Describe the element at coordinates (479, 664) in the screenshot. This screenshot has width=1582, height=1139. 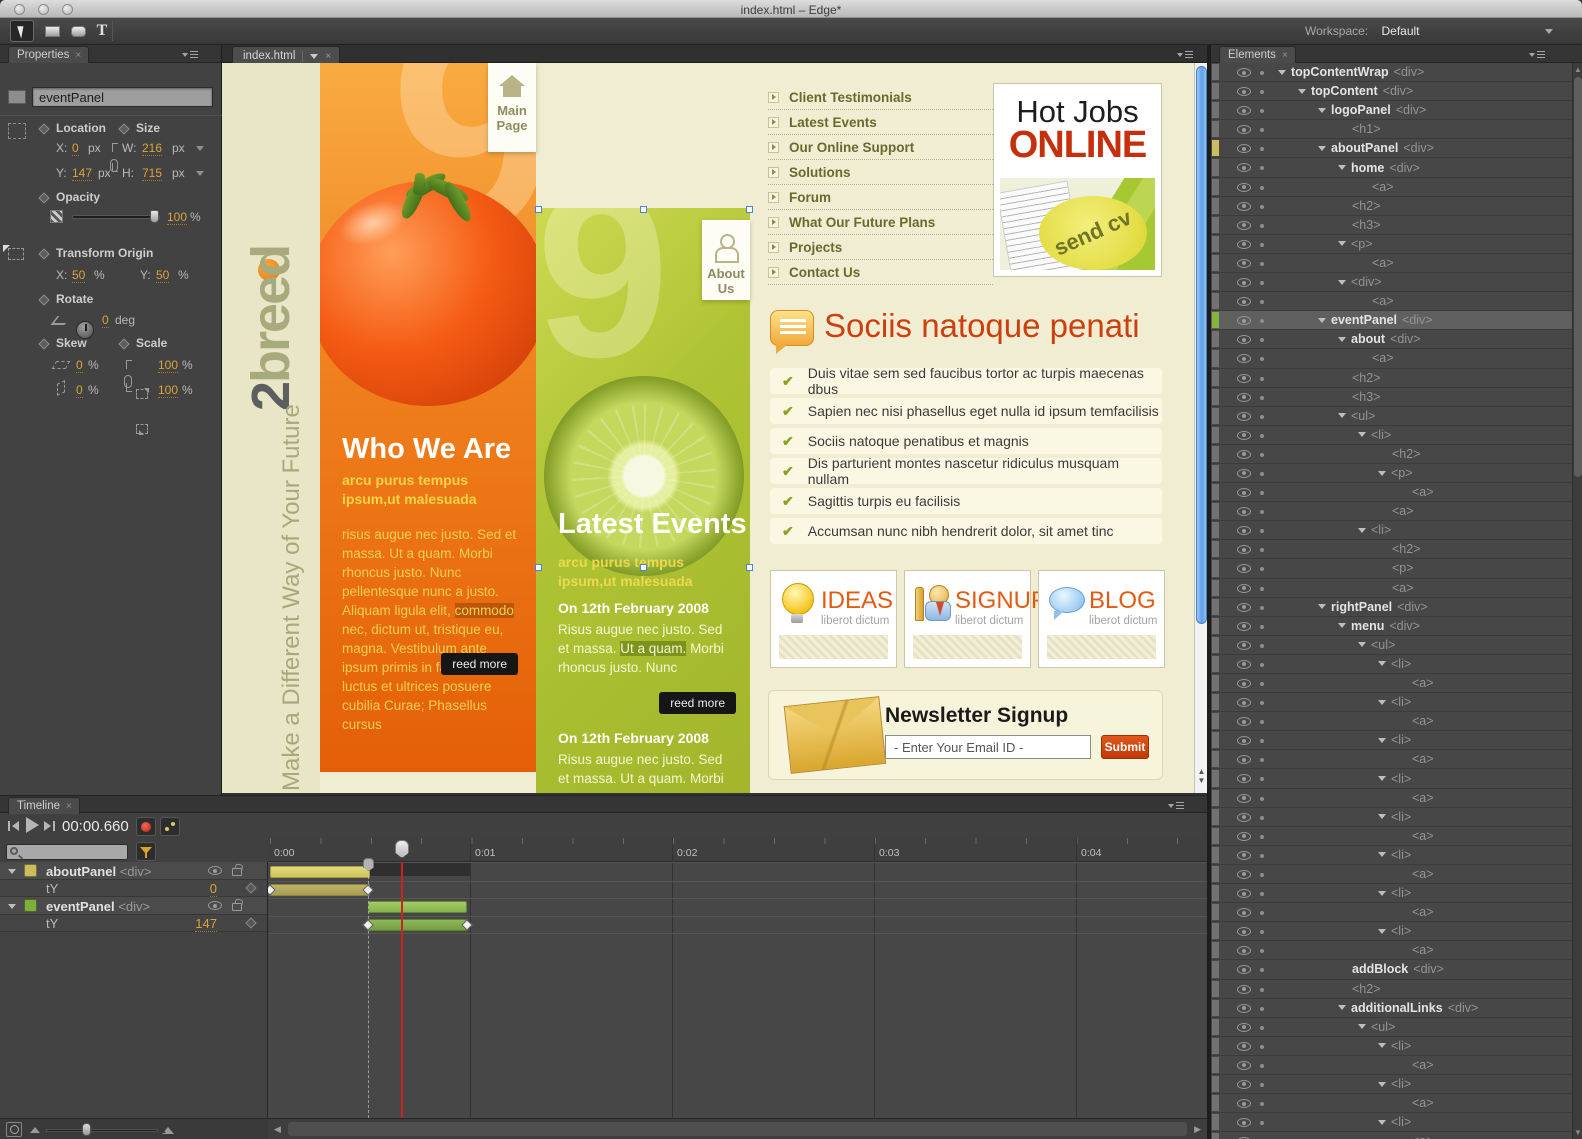
I see `read-more-button: reed more` at that location.